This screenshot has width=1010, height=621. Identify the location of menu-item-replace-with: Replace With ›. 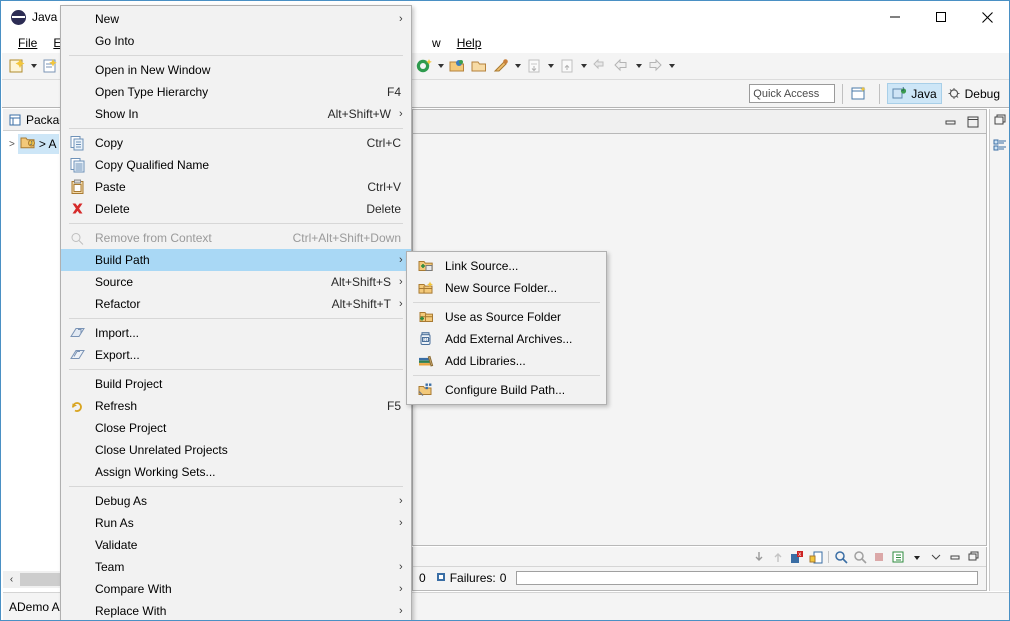
(236, 610).